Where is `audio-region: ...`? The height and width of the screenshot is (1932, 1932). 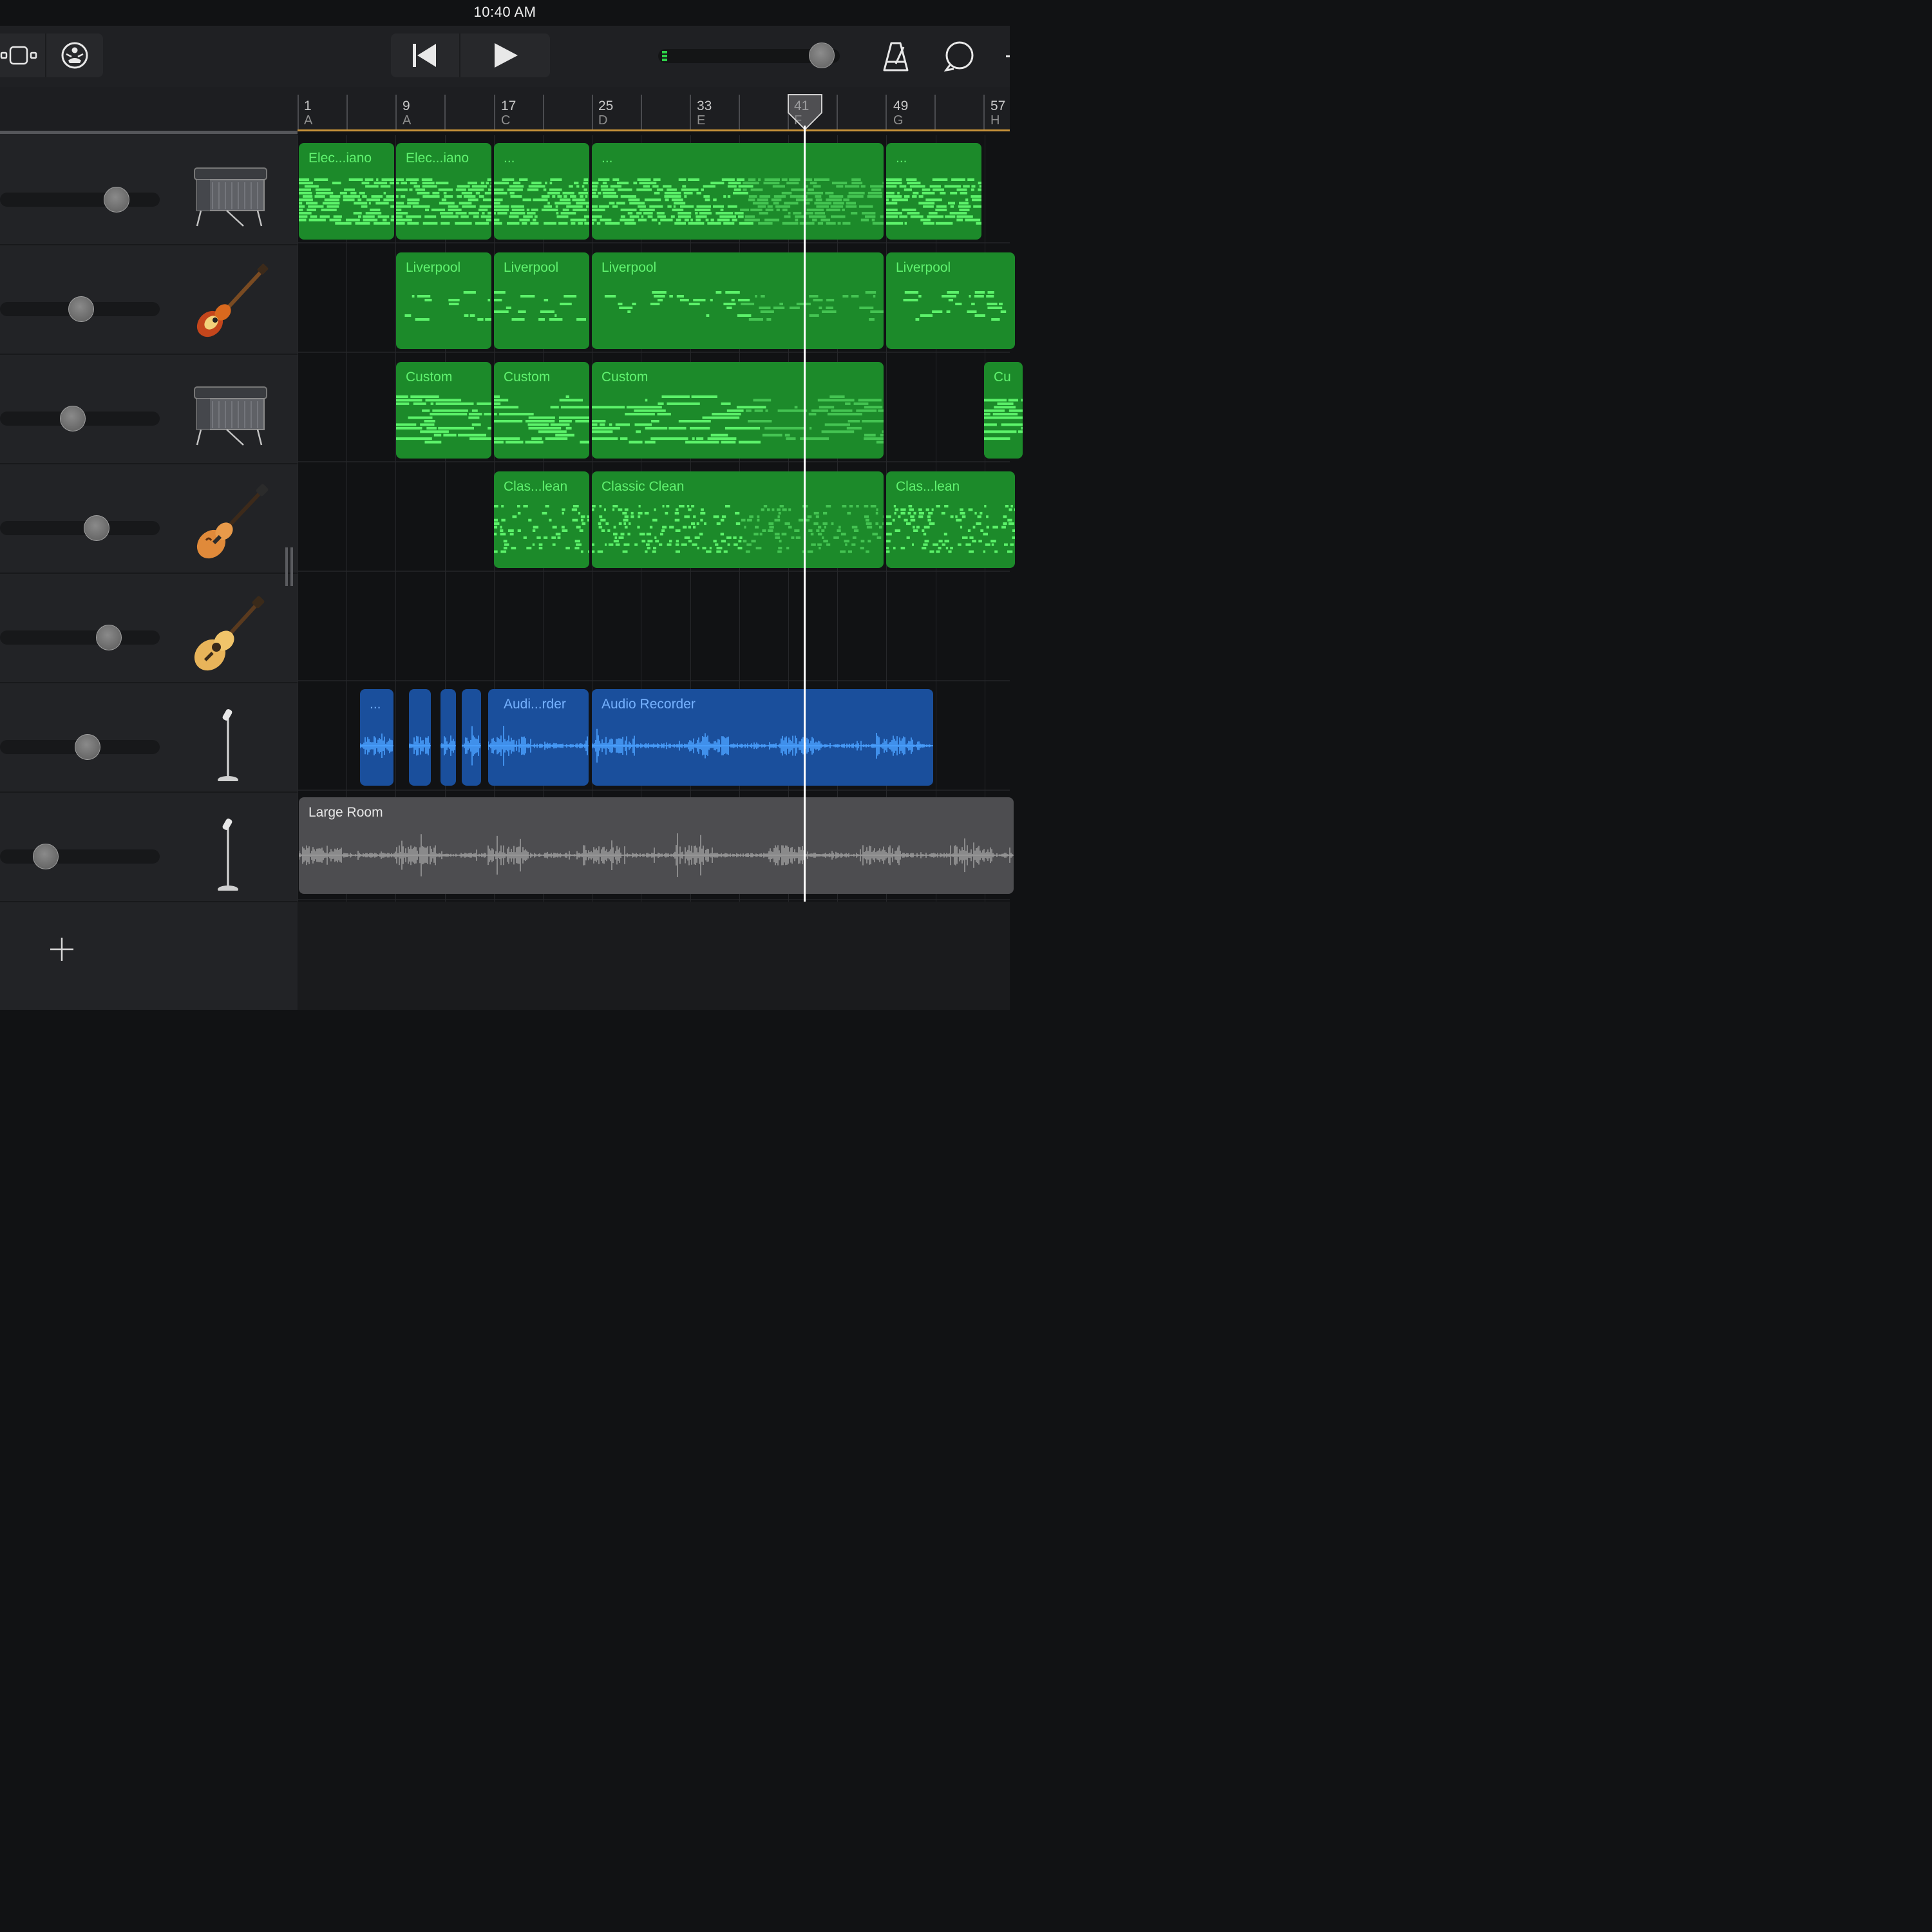 audio-region: ... is located at coordinates (377, 738).